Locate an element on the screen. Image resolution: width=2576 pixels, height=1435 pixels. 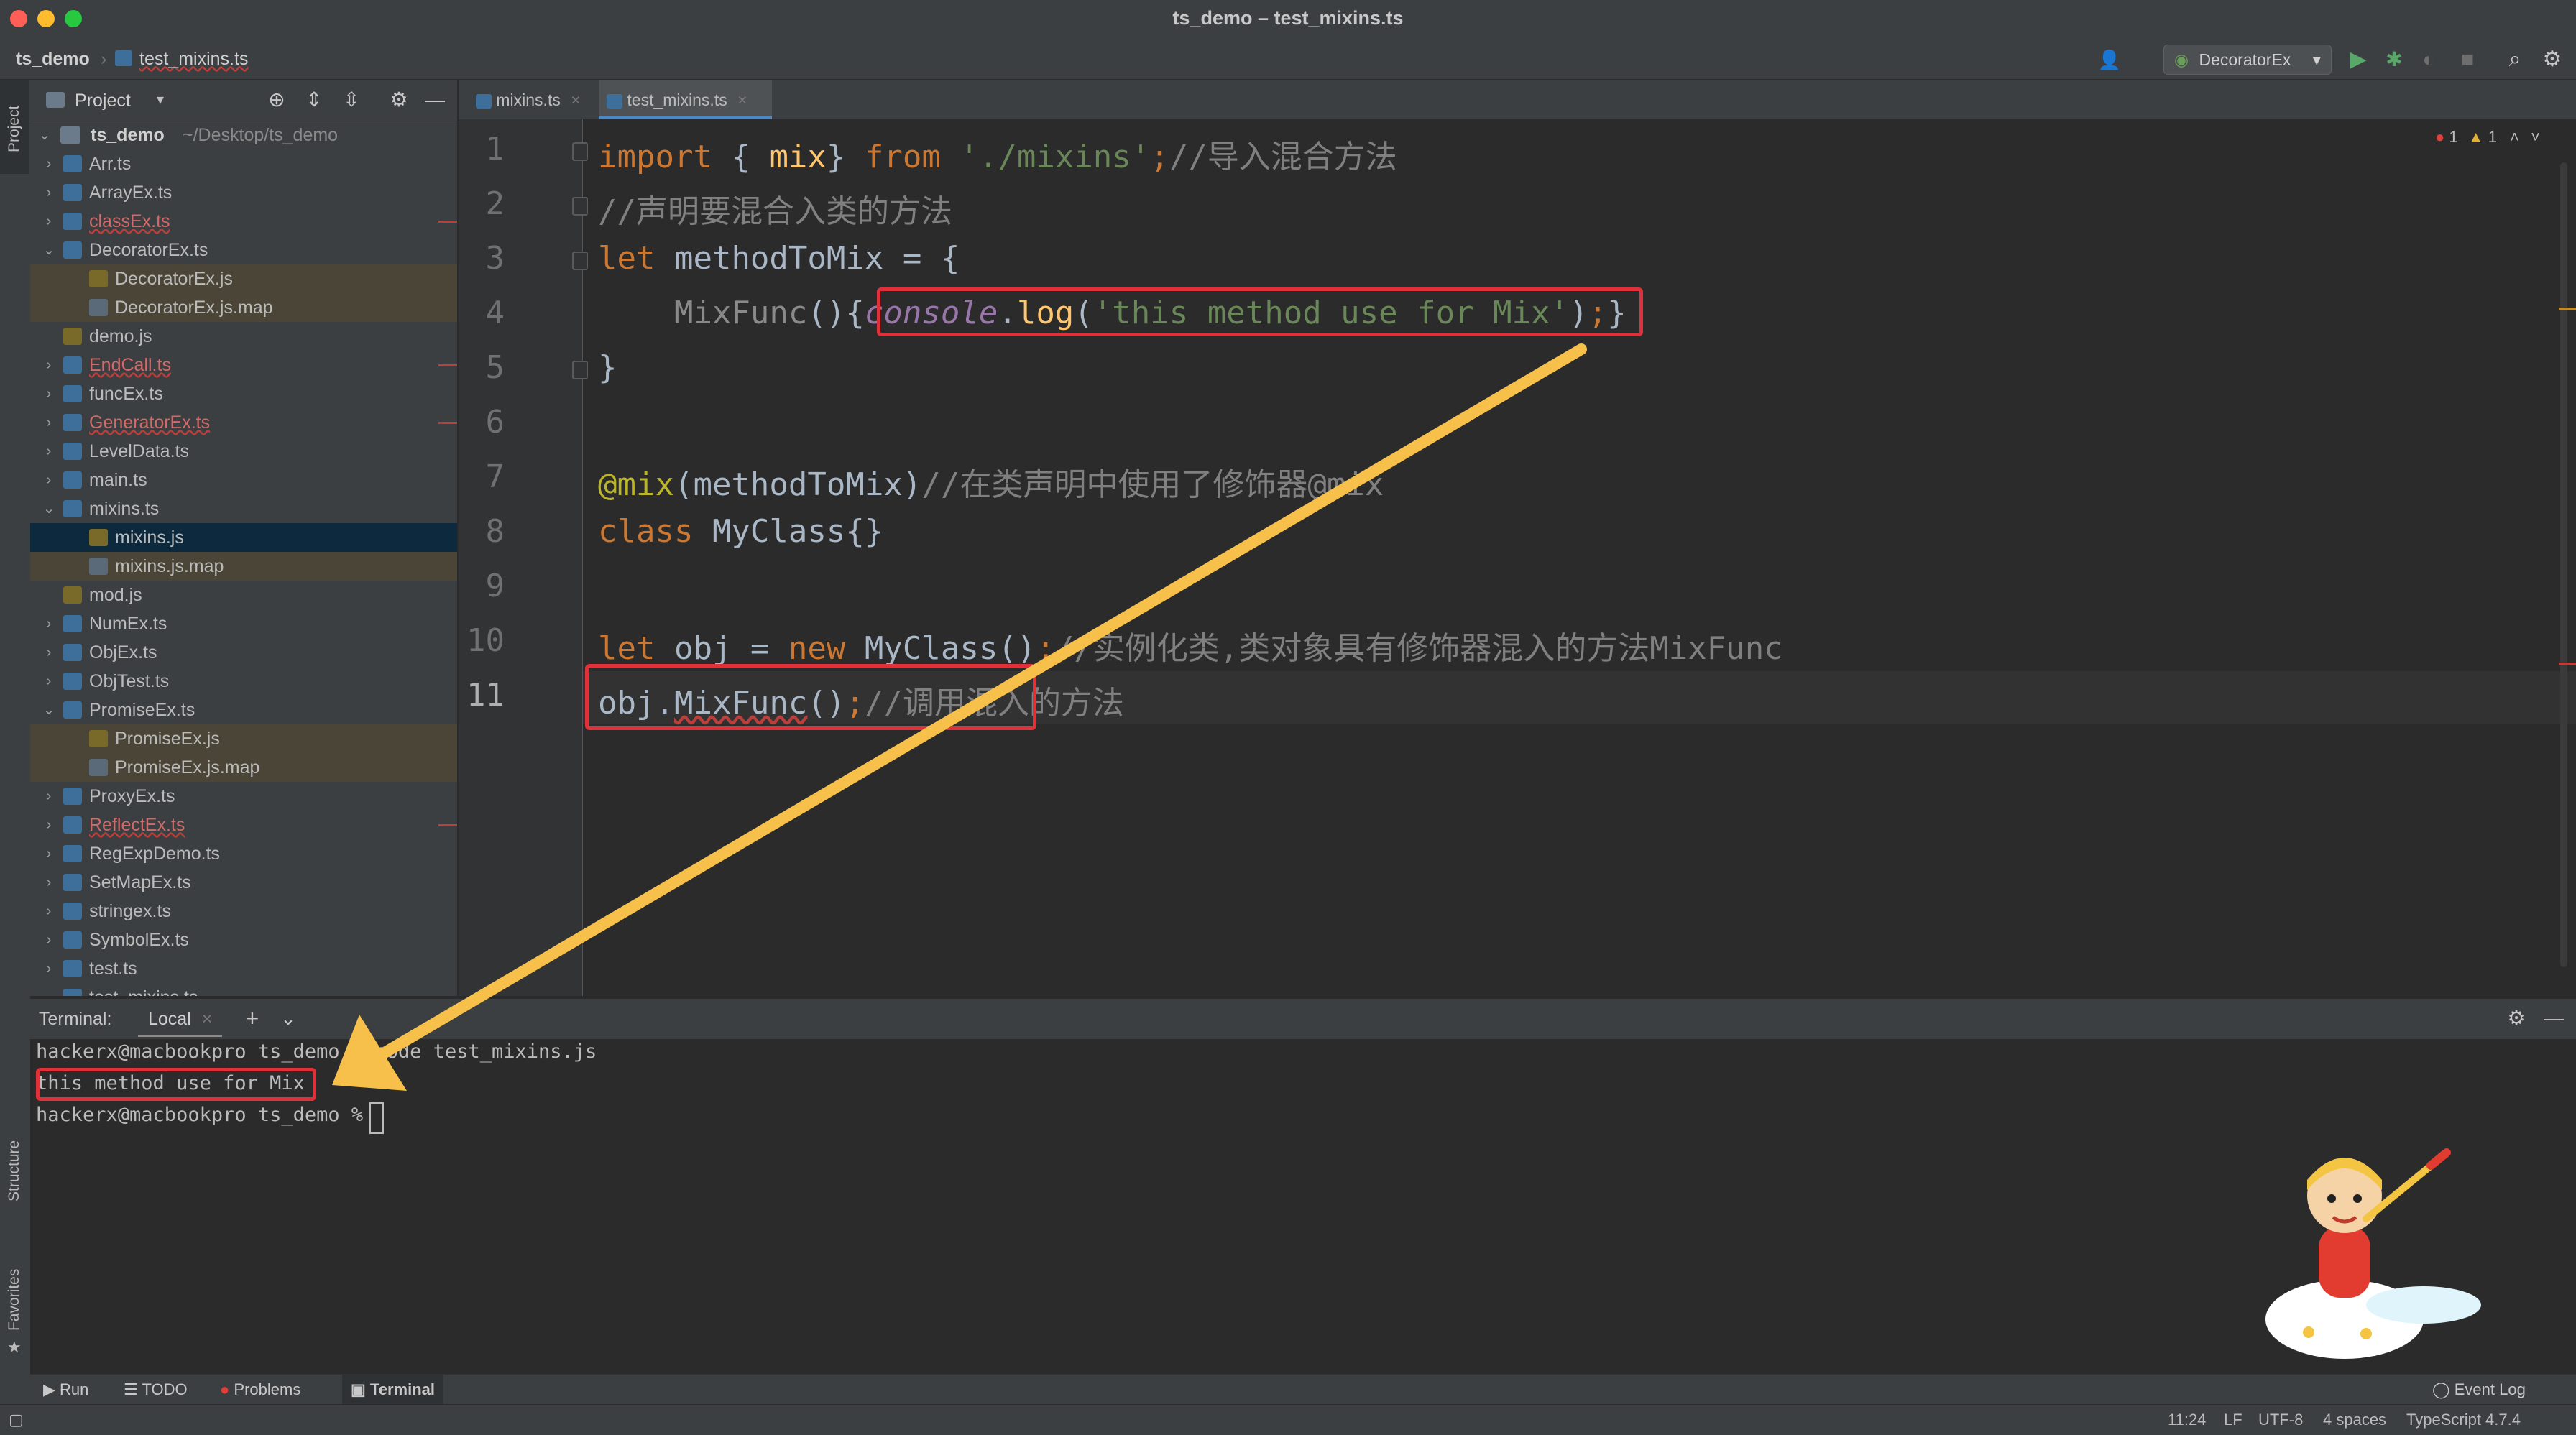
tree-item: demo.js is located at coordinates (243, 336).